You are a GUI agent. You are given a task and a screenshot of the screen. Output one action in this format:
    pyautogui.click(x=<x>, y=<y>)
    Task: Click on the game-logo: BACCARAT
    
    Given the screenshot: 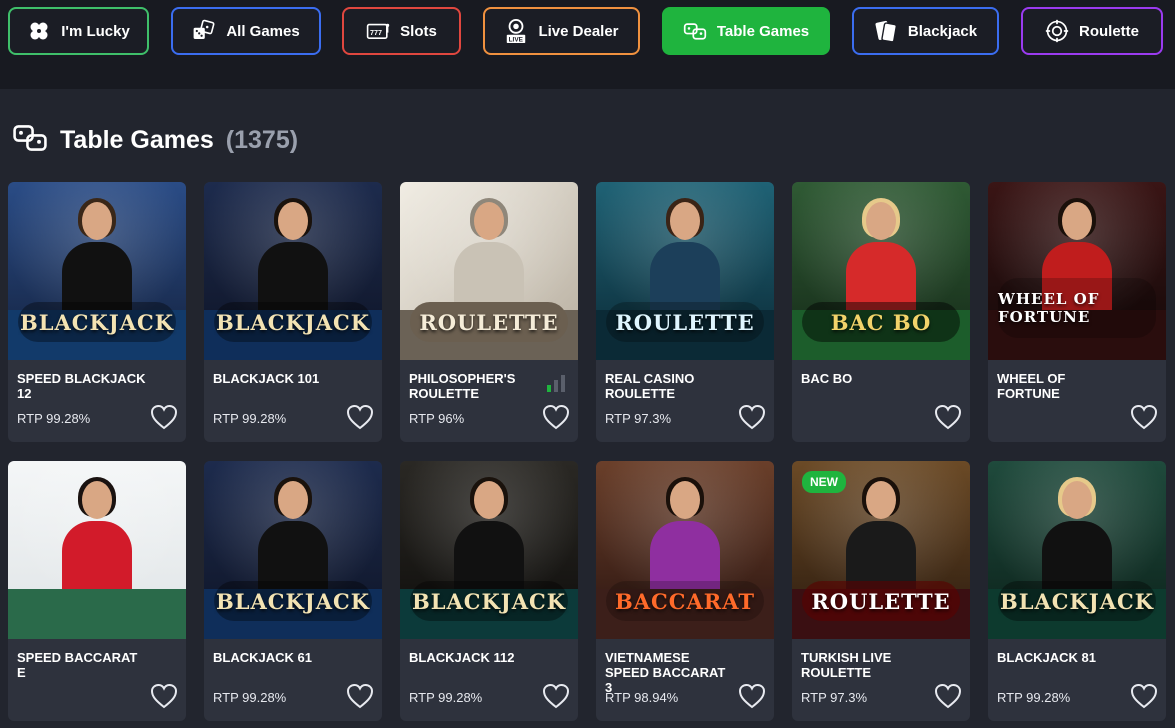 What is the action you would take?
    pyautogui.click(x=685, y=601)
    